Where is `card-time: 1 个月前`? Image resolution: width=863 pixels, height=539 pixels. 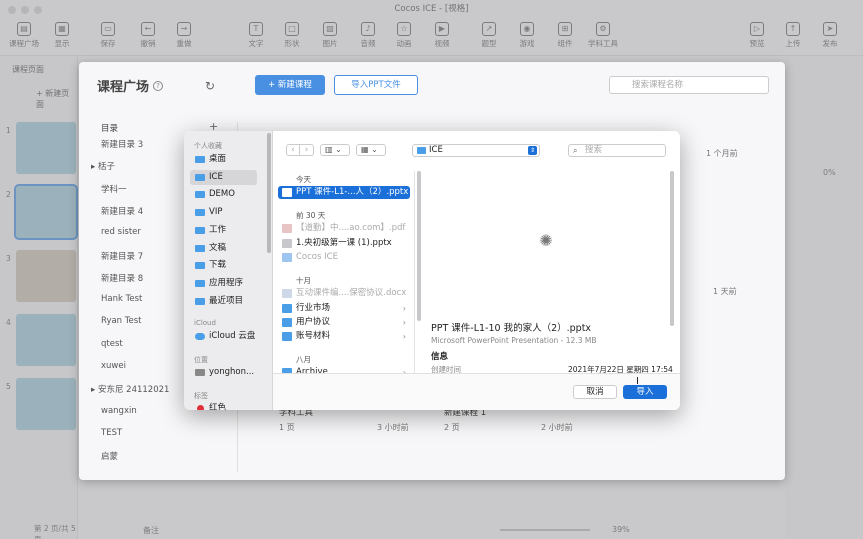 card-time: 1 个月前 is located at coordinates (722, 153).